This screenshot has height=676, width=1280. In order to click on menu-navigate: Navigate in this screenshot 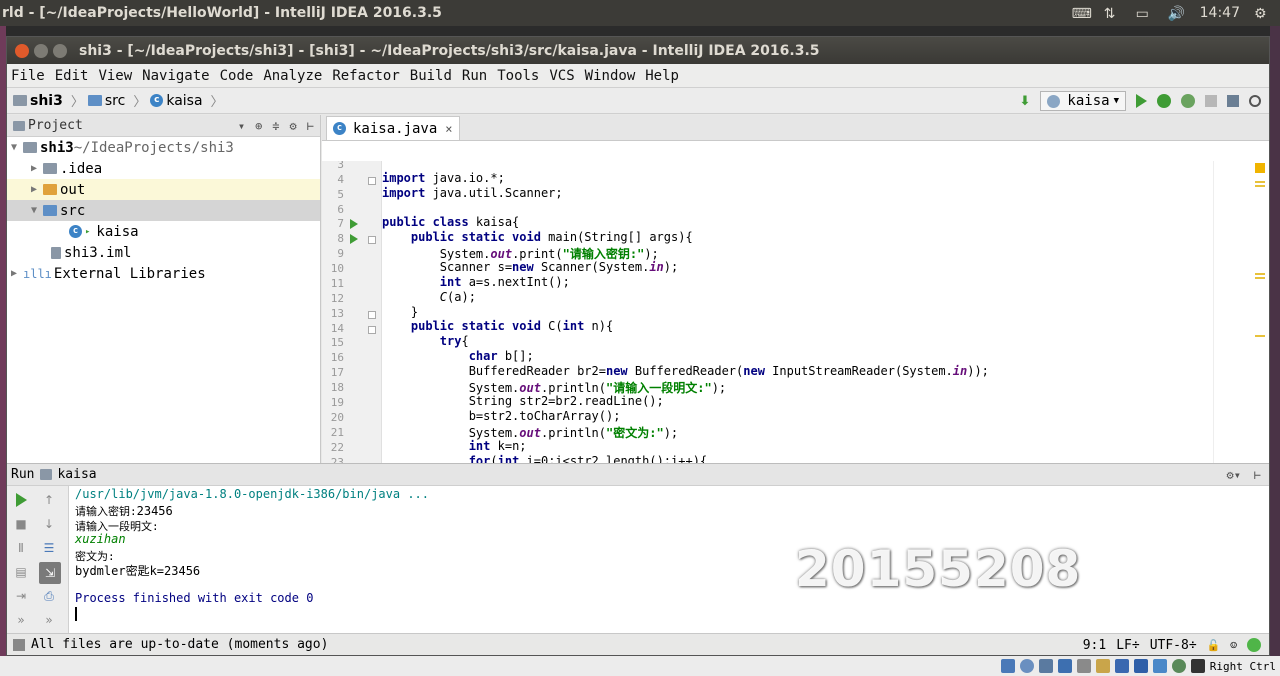, I will do `click(175, 76)`.